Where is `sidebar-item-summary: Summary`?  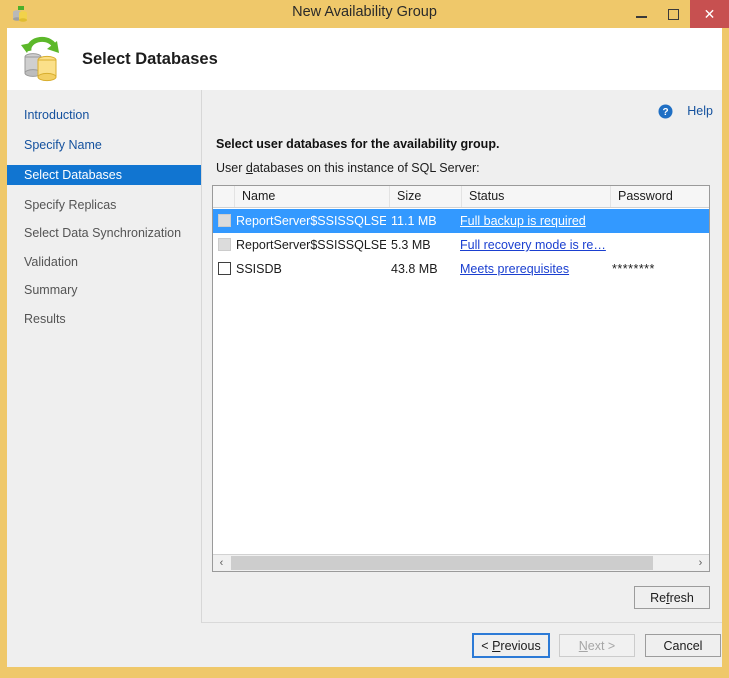
sidebar-item-summary: Summary is located at coordinates (104, 290).